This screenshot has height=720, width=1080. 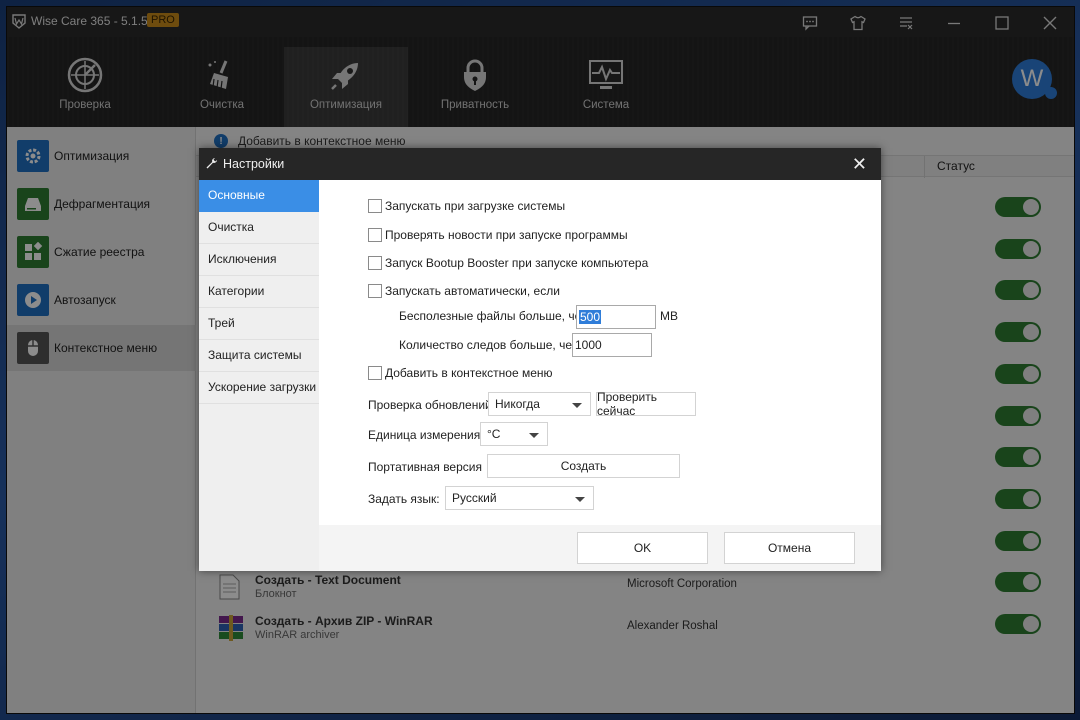 I want to click on cancel-button: Отмена, so click(x=789, y=548).